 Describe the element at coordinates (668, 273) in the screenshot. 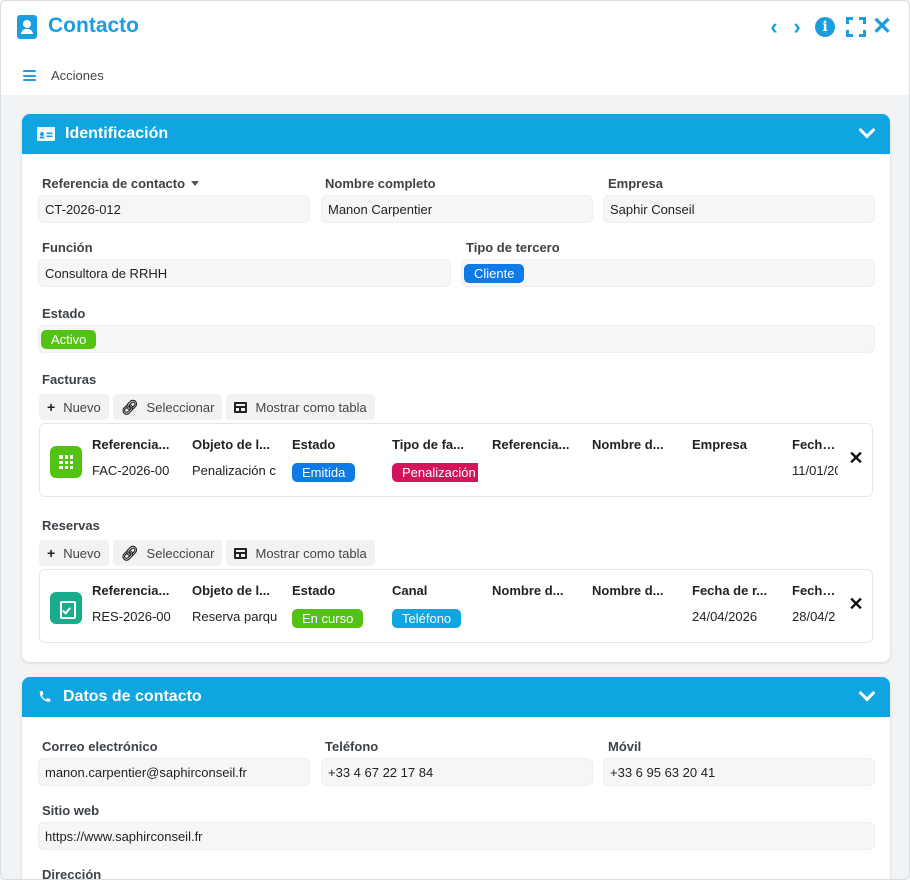

I see `third-party-type-field: Cliente` at that location.